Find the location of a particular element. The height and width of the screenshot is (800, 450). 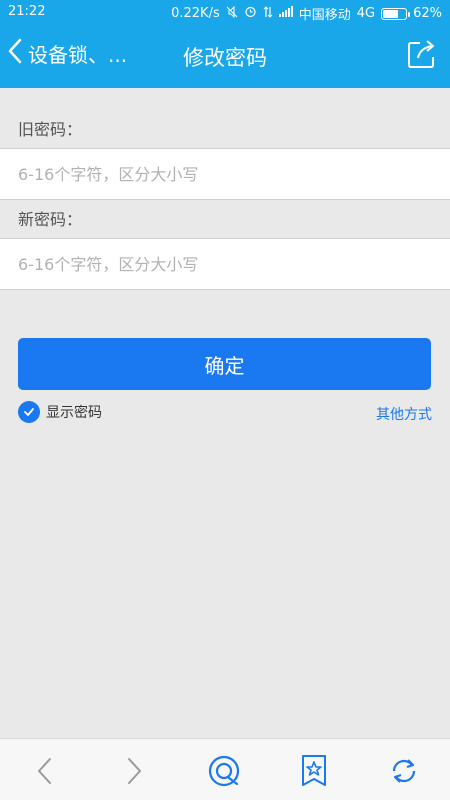

battery-icon is located at coordinates (396, 13).